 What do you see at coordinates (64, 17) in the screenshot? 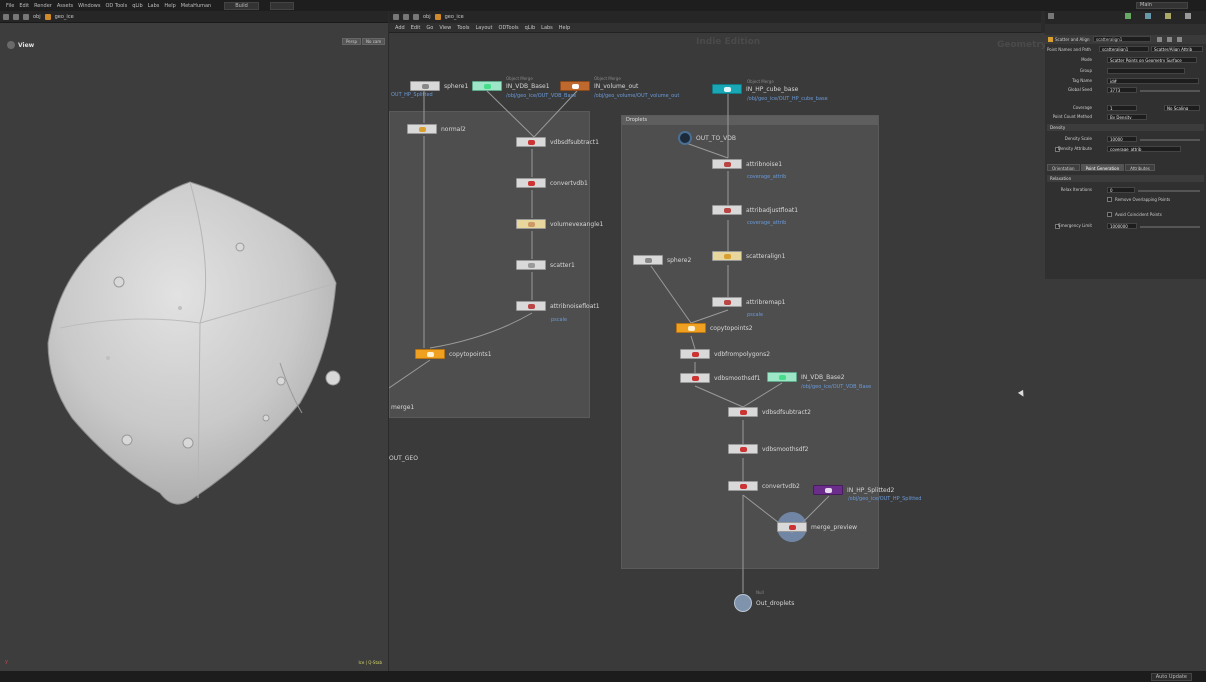
I see `path-geo: geo_ice` at bounding box center [64, 17].